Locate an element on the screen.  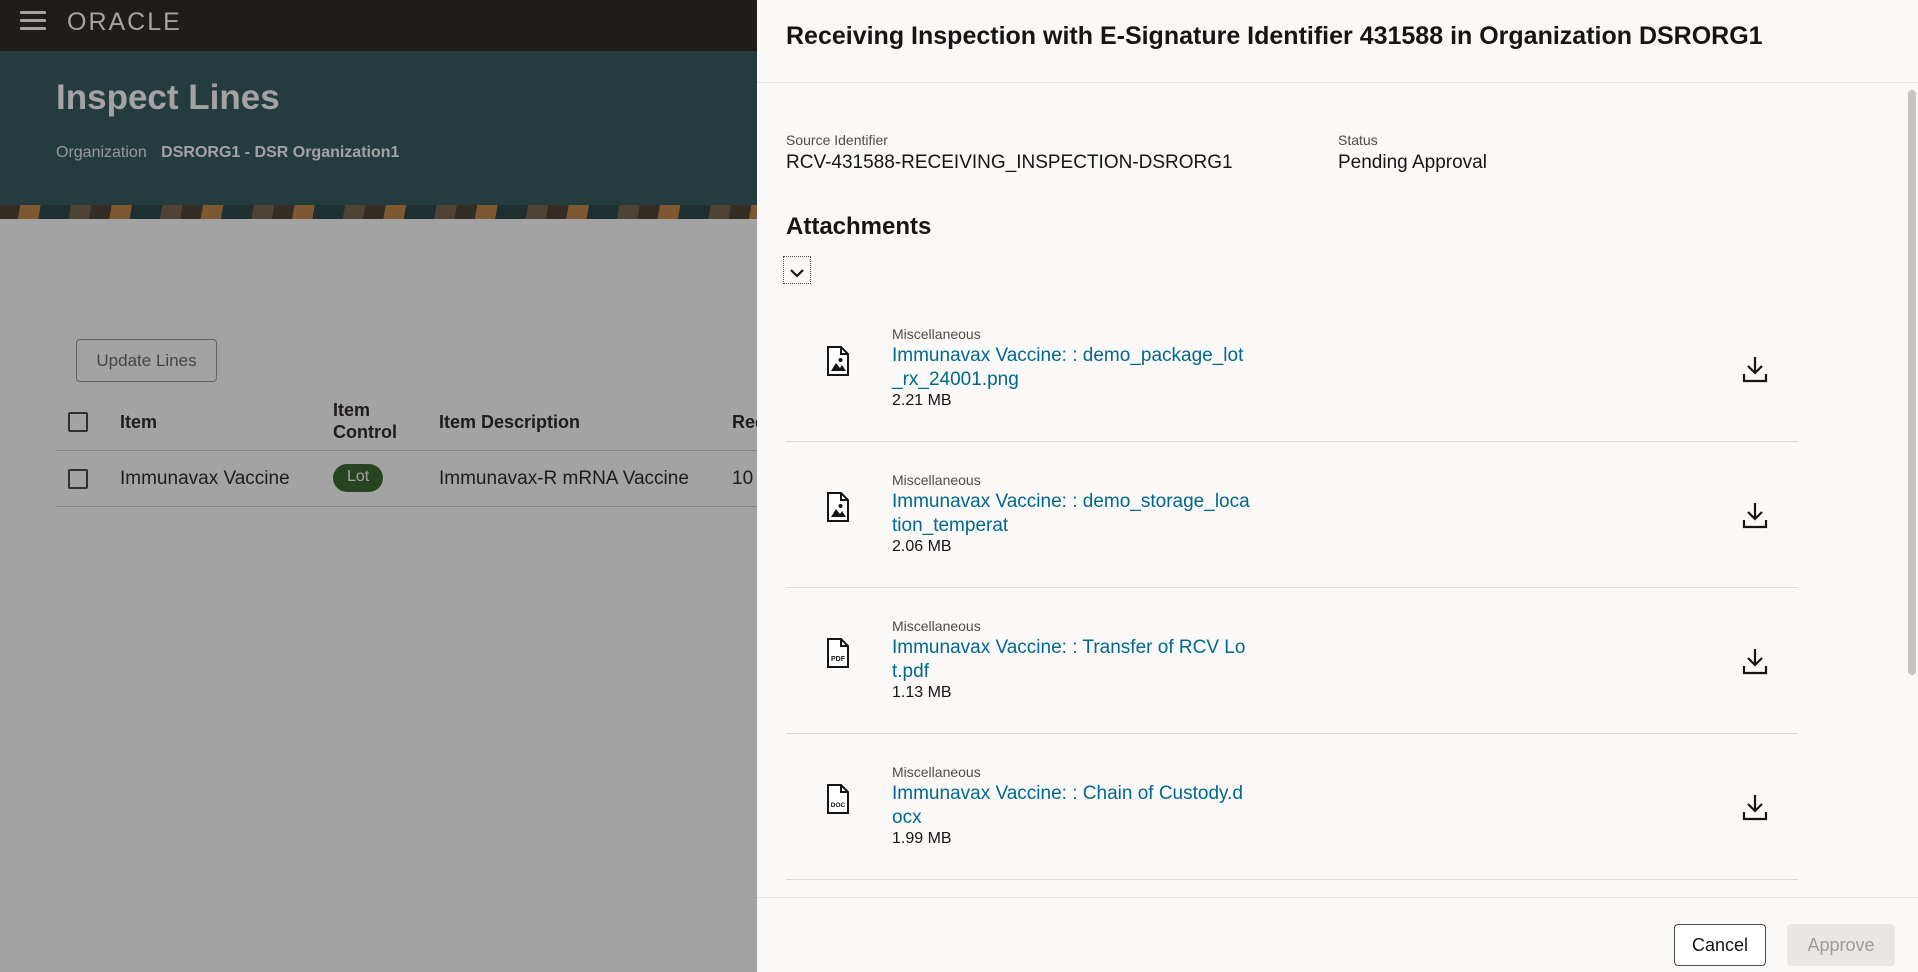
attachments-heading: Attachments is located at coordinates (859, 226).